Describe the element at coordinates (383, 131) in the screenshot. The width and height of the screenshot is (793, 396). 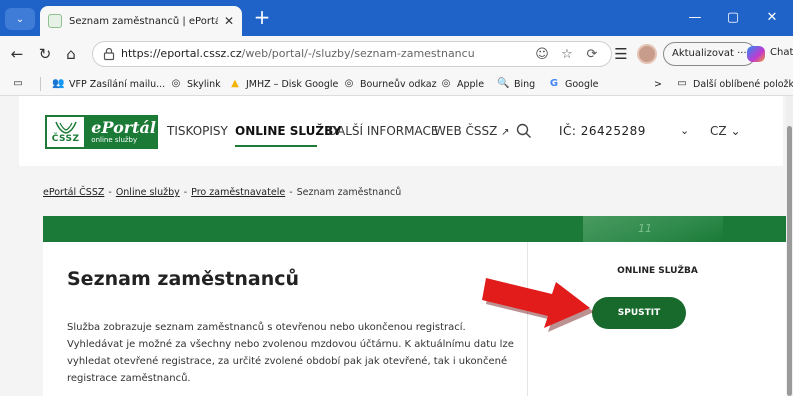
I see `nav-dalsi-informace: DALŠÍ INFORMACE` at that location.